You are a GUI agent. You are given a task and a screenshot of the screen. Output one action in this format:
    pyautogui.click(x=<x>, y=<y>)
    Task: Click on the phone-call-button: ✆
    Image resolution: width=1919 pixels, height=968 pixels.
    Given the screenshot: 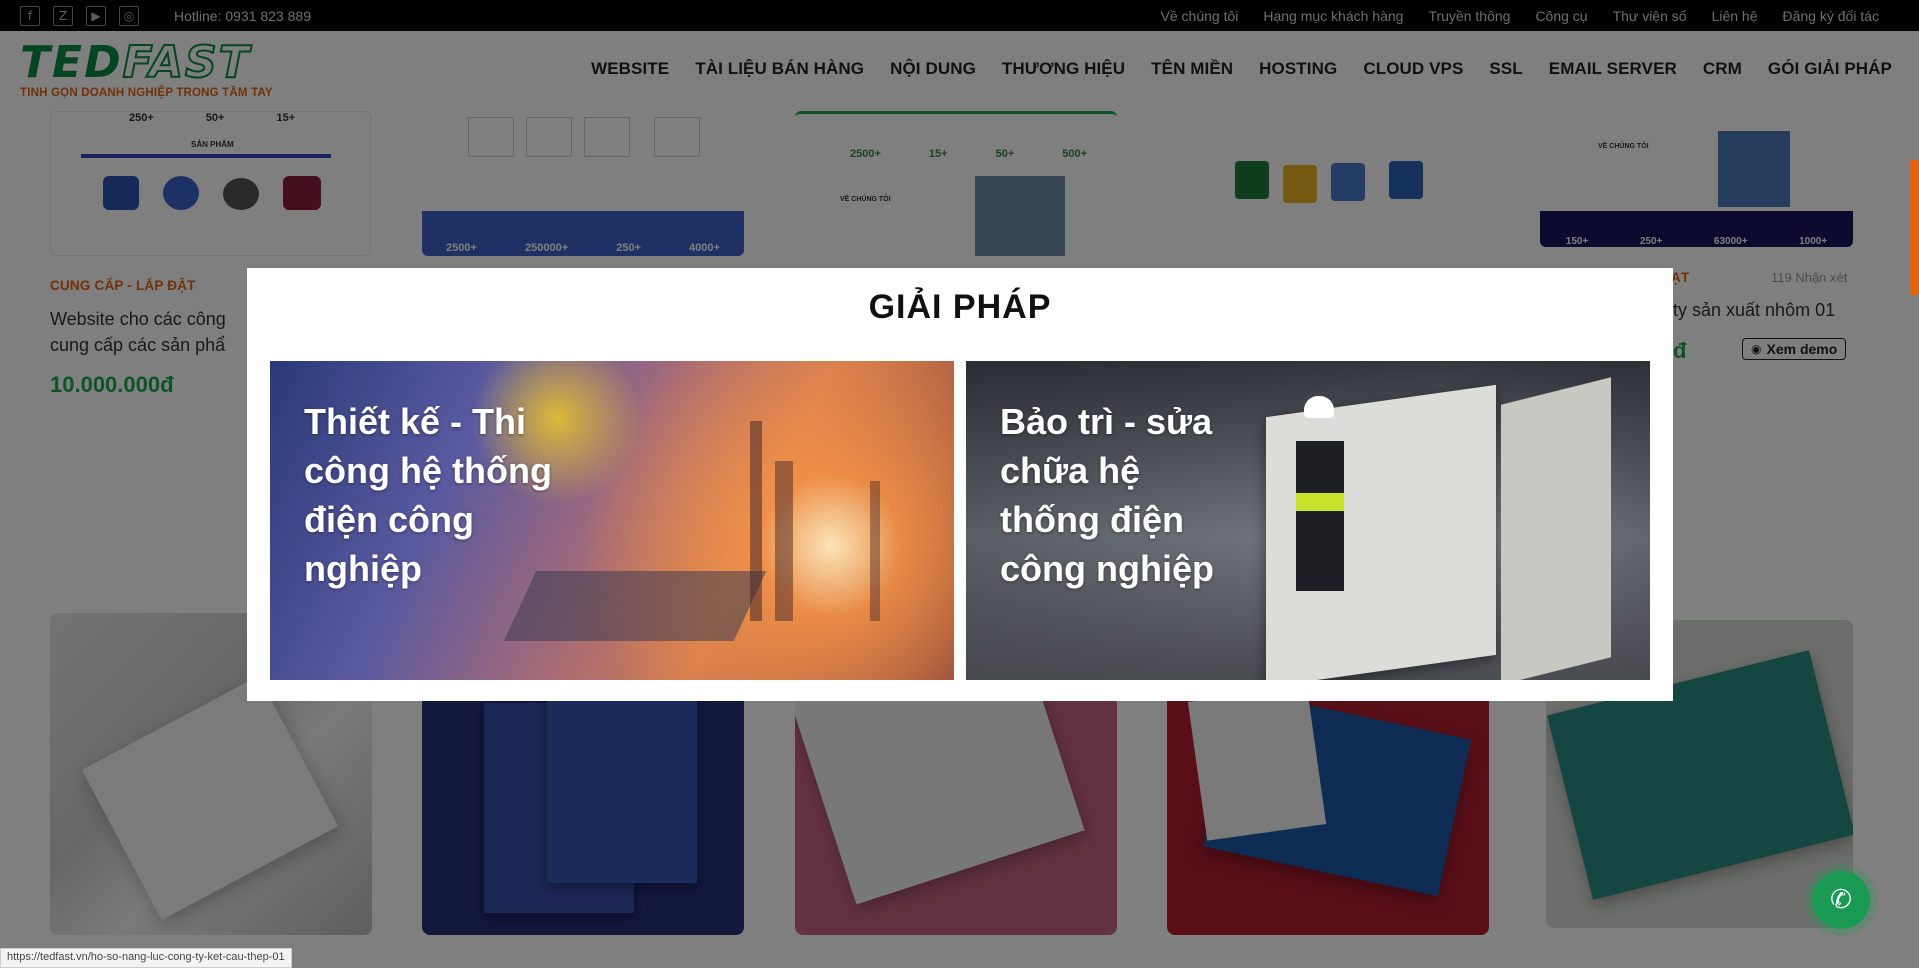 What is the action you would take?
    pyautogui.click(x=1841, y=900)
    